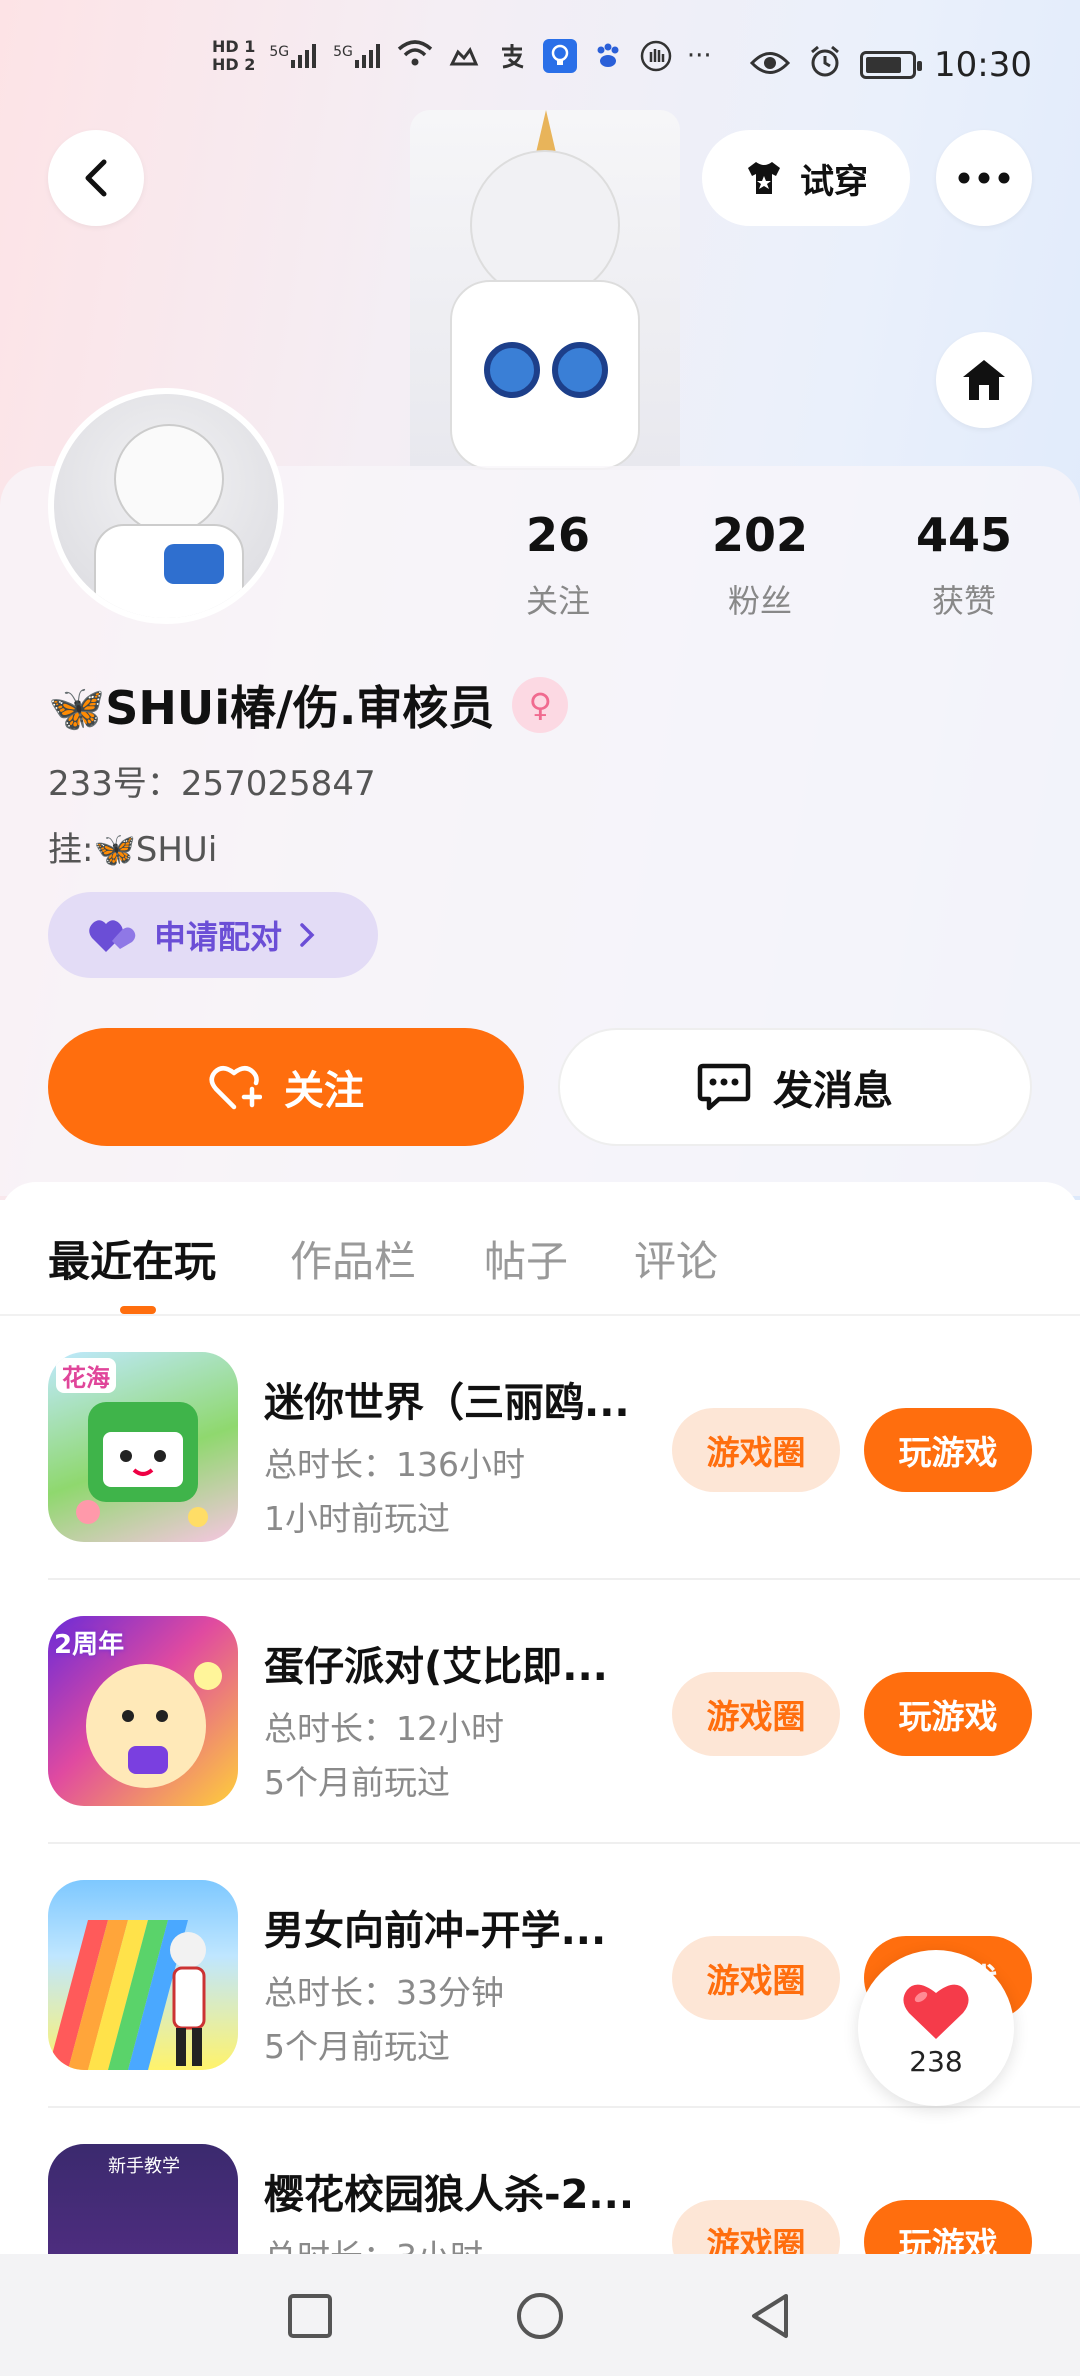 The width and height of the screenshot is (1080, 2376). I want to click on name-row: 🦋SHUi椿/伤.审核员 ♀, so click(308, 705).